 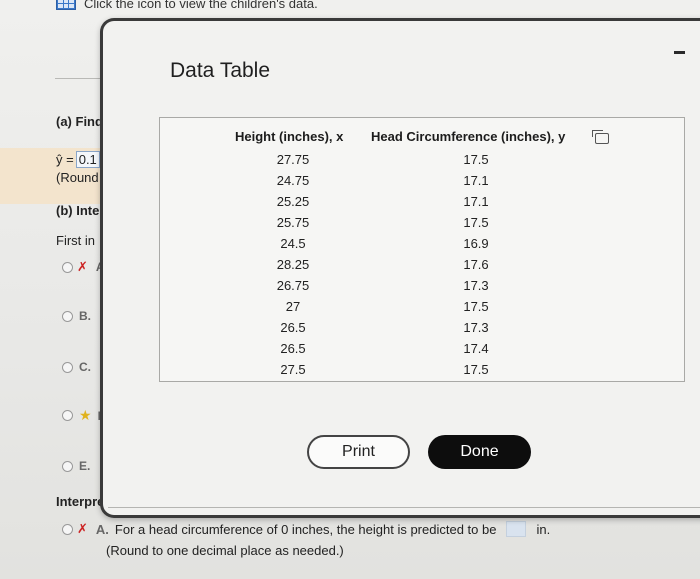 I want to click on cell-x: 28.25, so click(x=293, y=264).